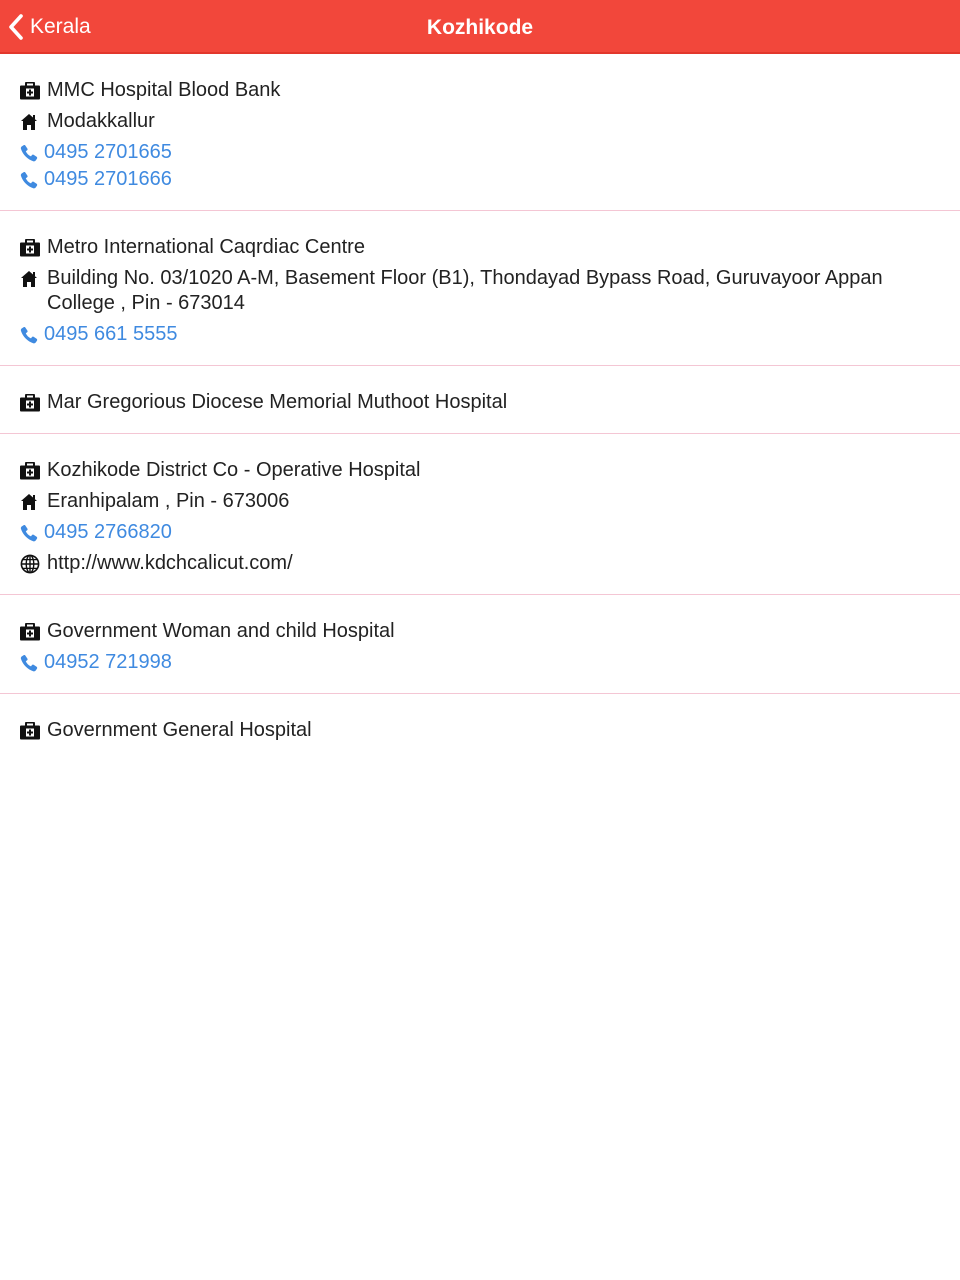  I want to click on navbar: Kerala Kozhikode, so click(480, 27).